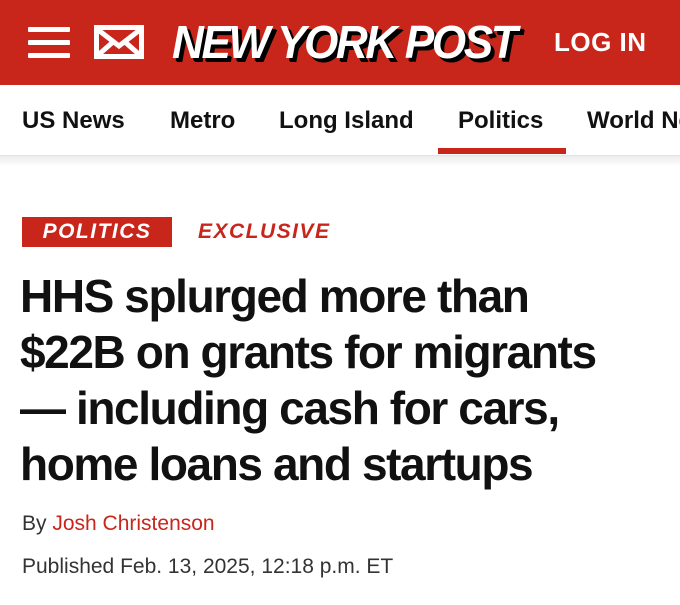 This screenshot has width=680, height=605. Describe the element at coordinates (340, 161) in the screenshot. I see `nav-shadow-divider` at that location.